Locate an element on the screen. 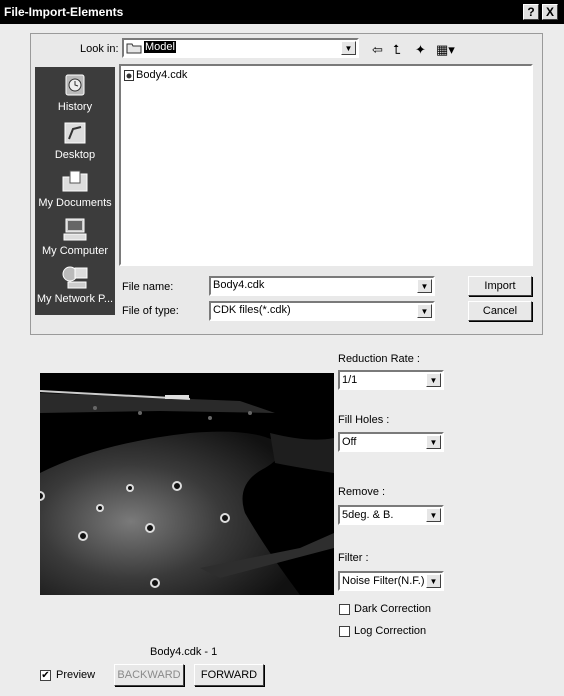  help-button: ? is located at coordinates (531, 12).